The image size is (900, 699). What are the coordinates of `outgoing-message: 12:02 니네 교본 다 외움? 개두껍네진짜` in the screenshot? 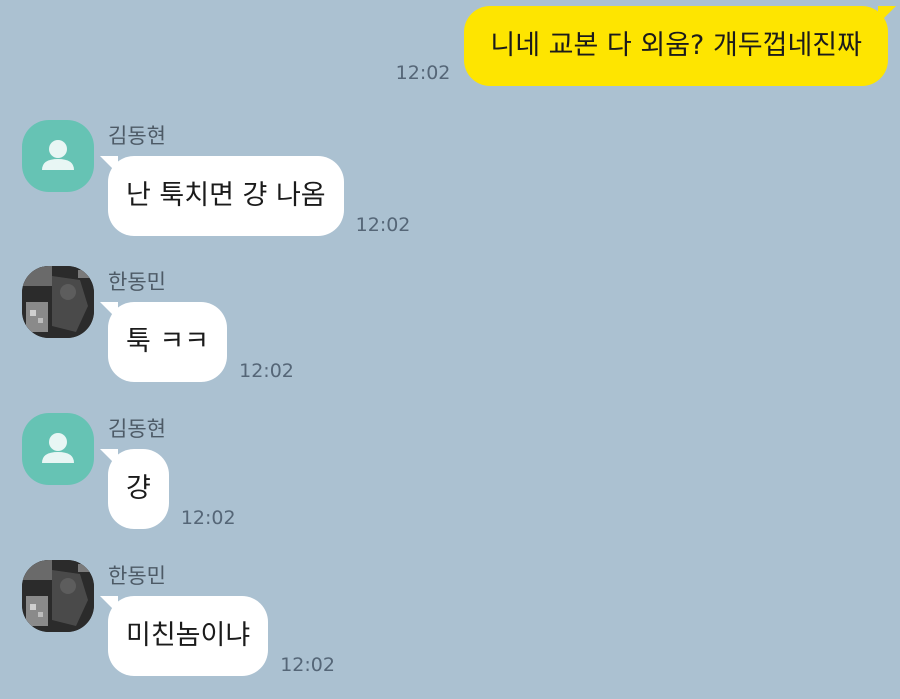 It's located at (645, 46).